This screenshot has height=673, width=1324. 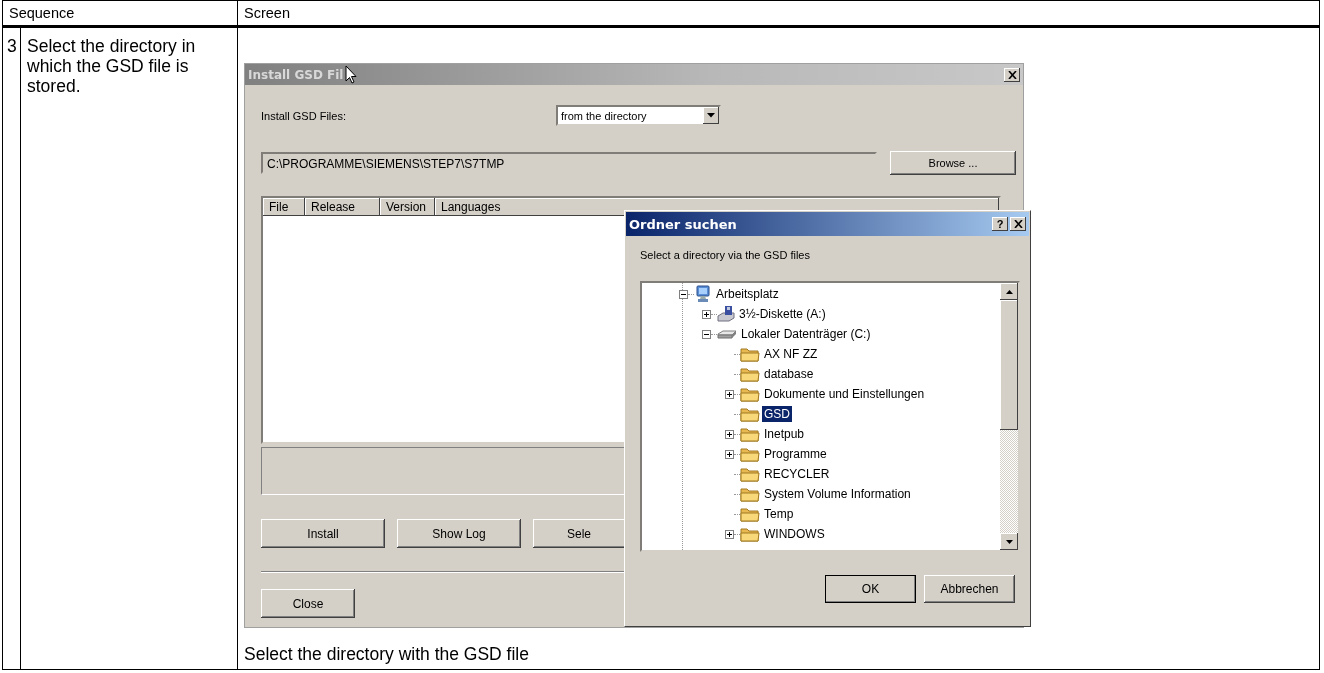 What do you see at coordinates (778, 14) in the screenshot?
I see `column-header: Screen` at bounding box center [778, 14].